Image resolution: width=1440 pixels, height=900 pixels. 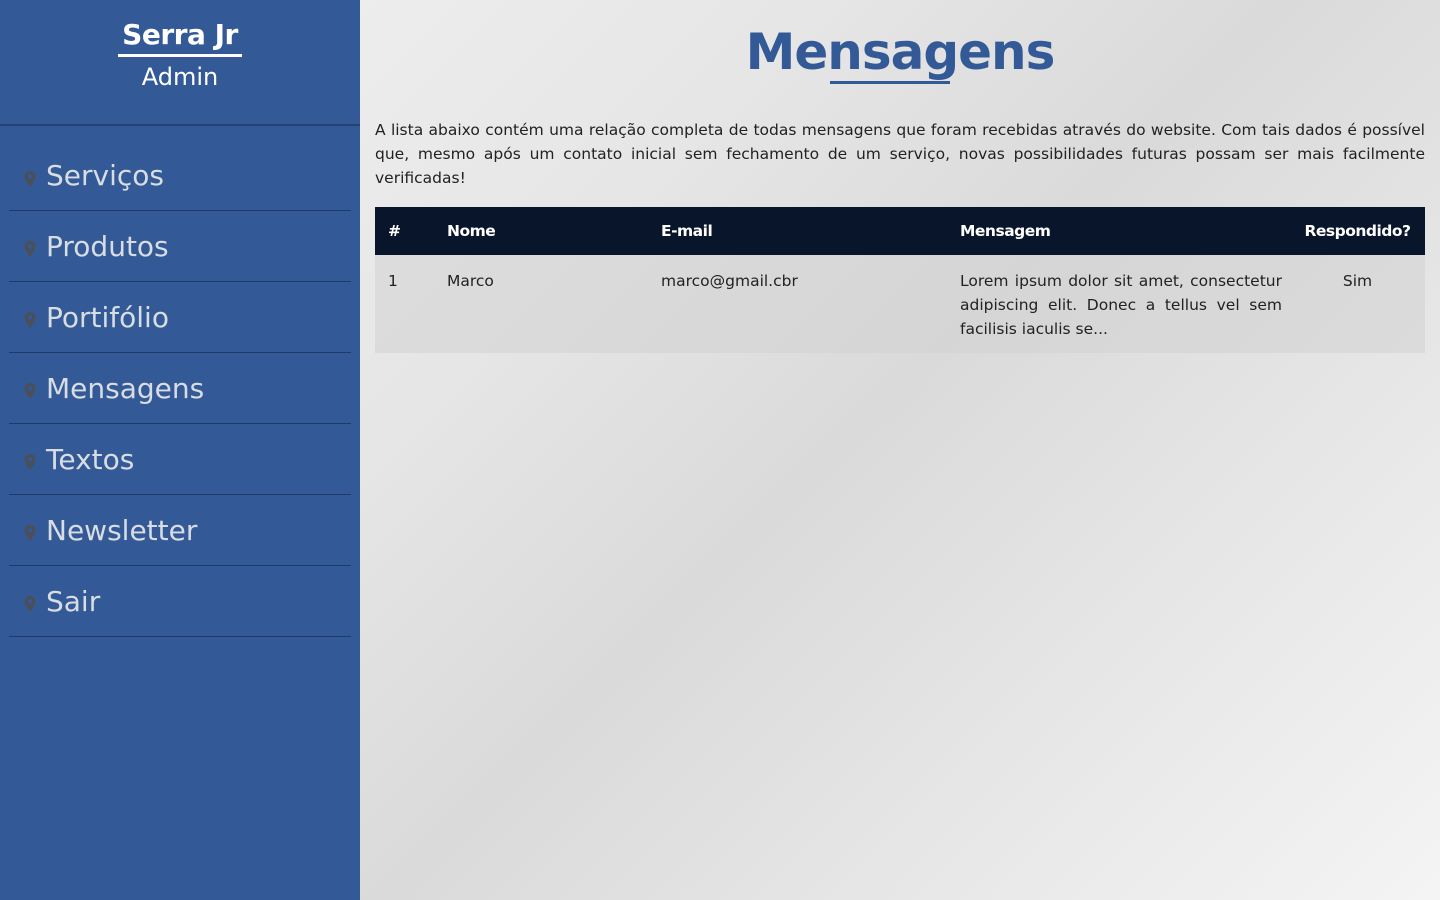 I want to click on sidebar-item-textos: Textos, so click(x=180, y=459).